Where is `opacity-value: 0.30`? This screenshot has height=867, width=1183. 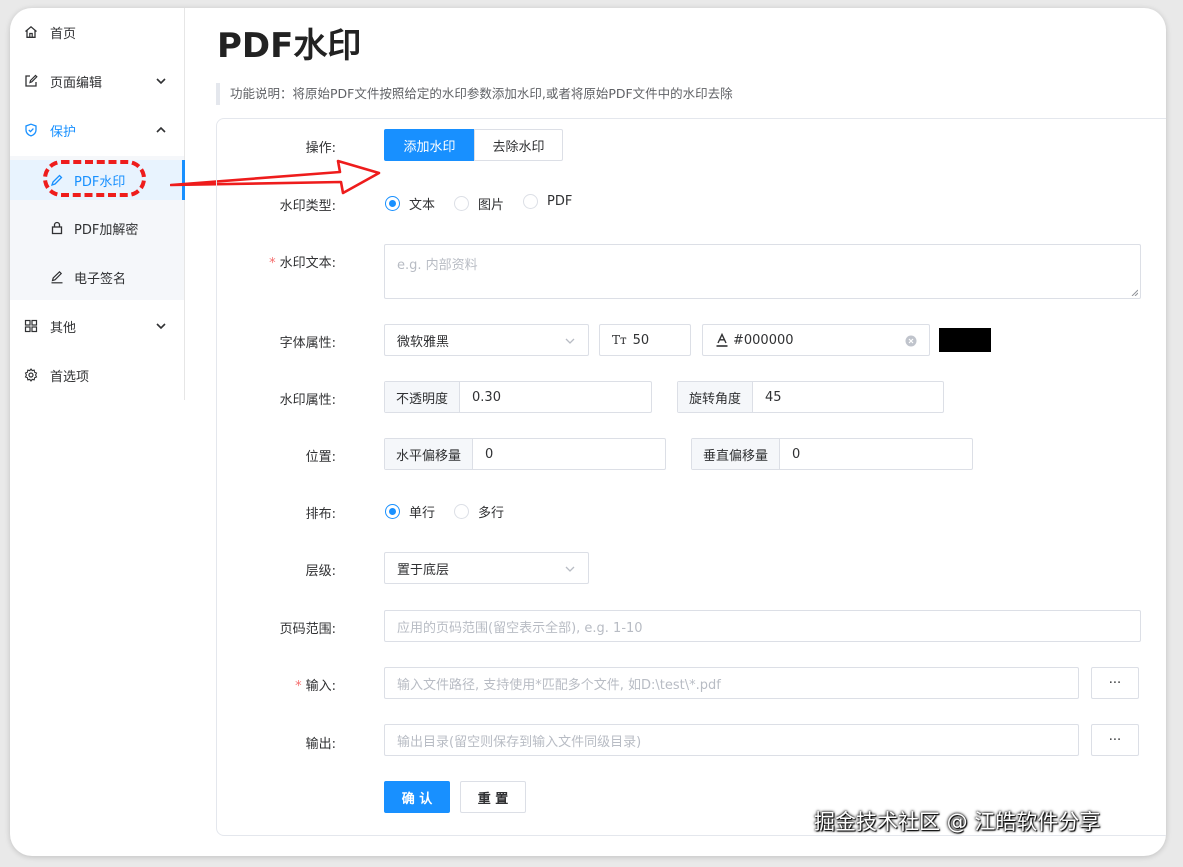 opacity-value: 0.30 is located at coordinates (486, 397).